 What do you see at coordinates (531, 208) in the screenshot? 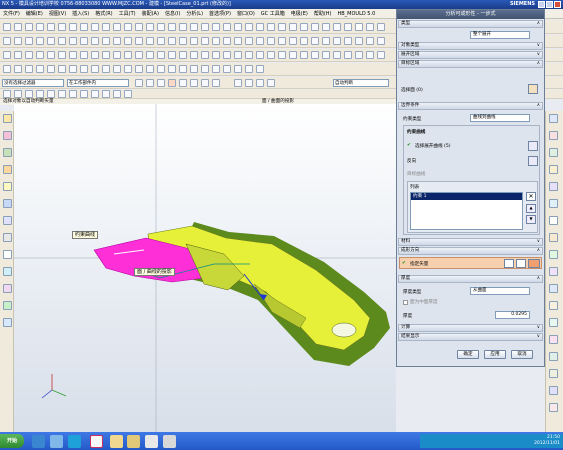
I see `move-up-icon: ▲` at bounding box center [531, 208].